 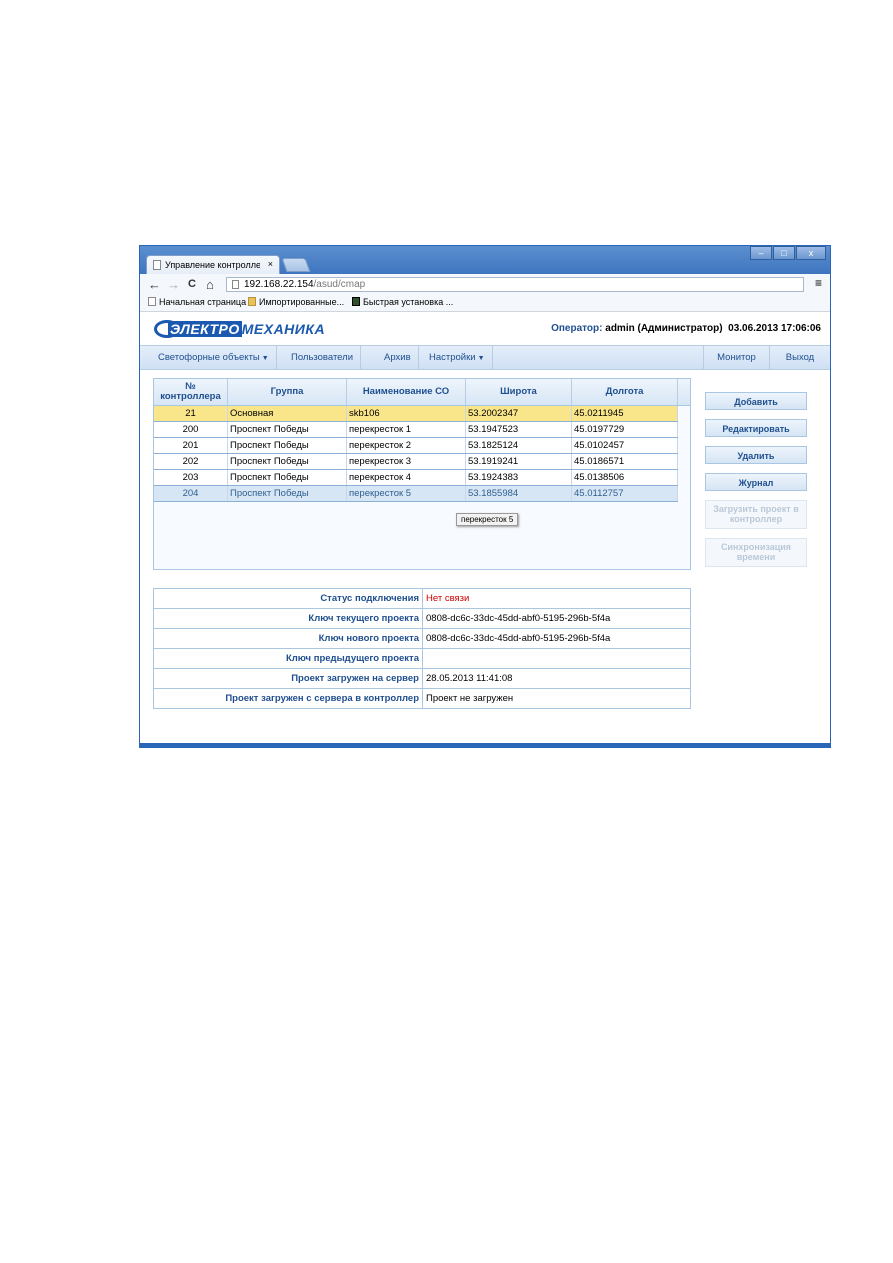 I want to click on forward-icon: →, so click(x=173, y=284).